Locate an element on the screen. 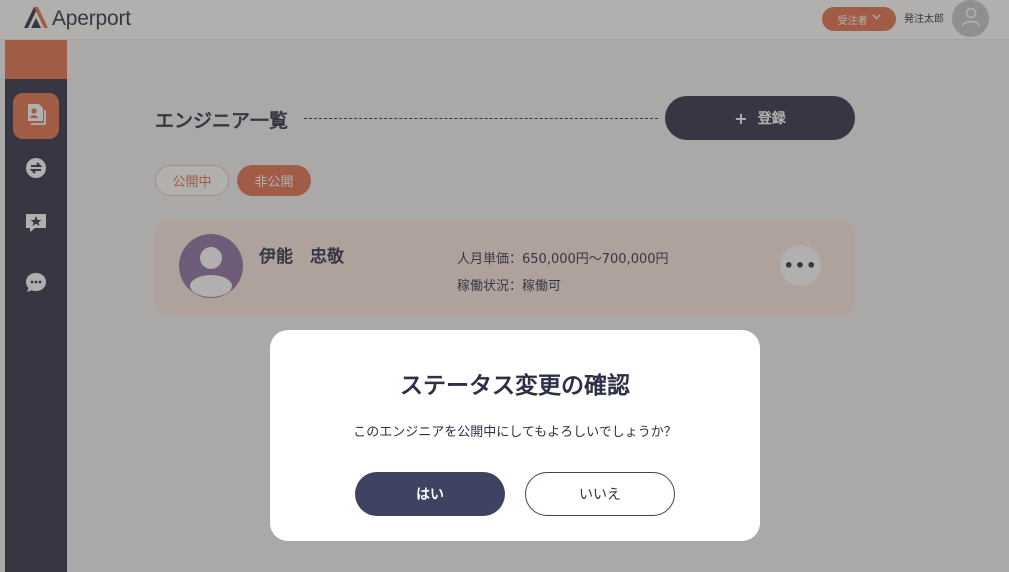  cancel-label: いいえ is located at coordinates (600, 495).